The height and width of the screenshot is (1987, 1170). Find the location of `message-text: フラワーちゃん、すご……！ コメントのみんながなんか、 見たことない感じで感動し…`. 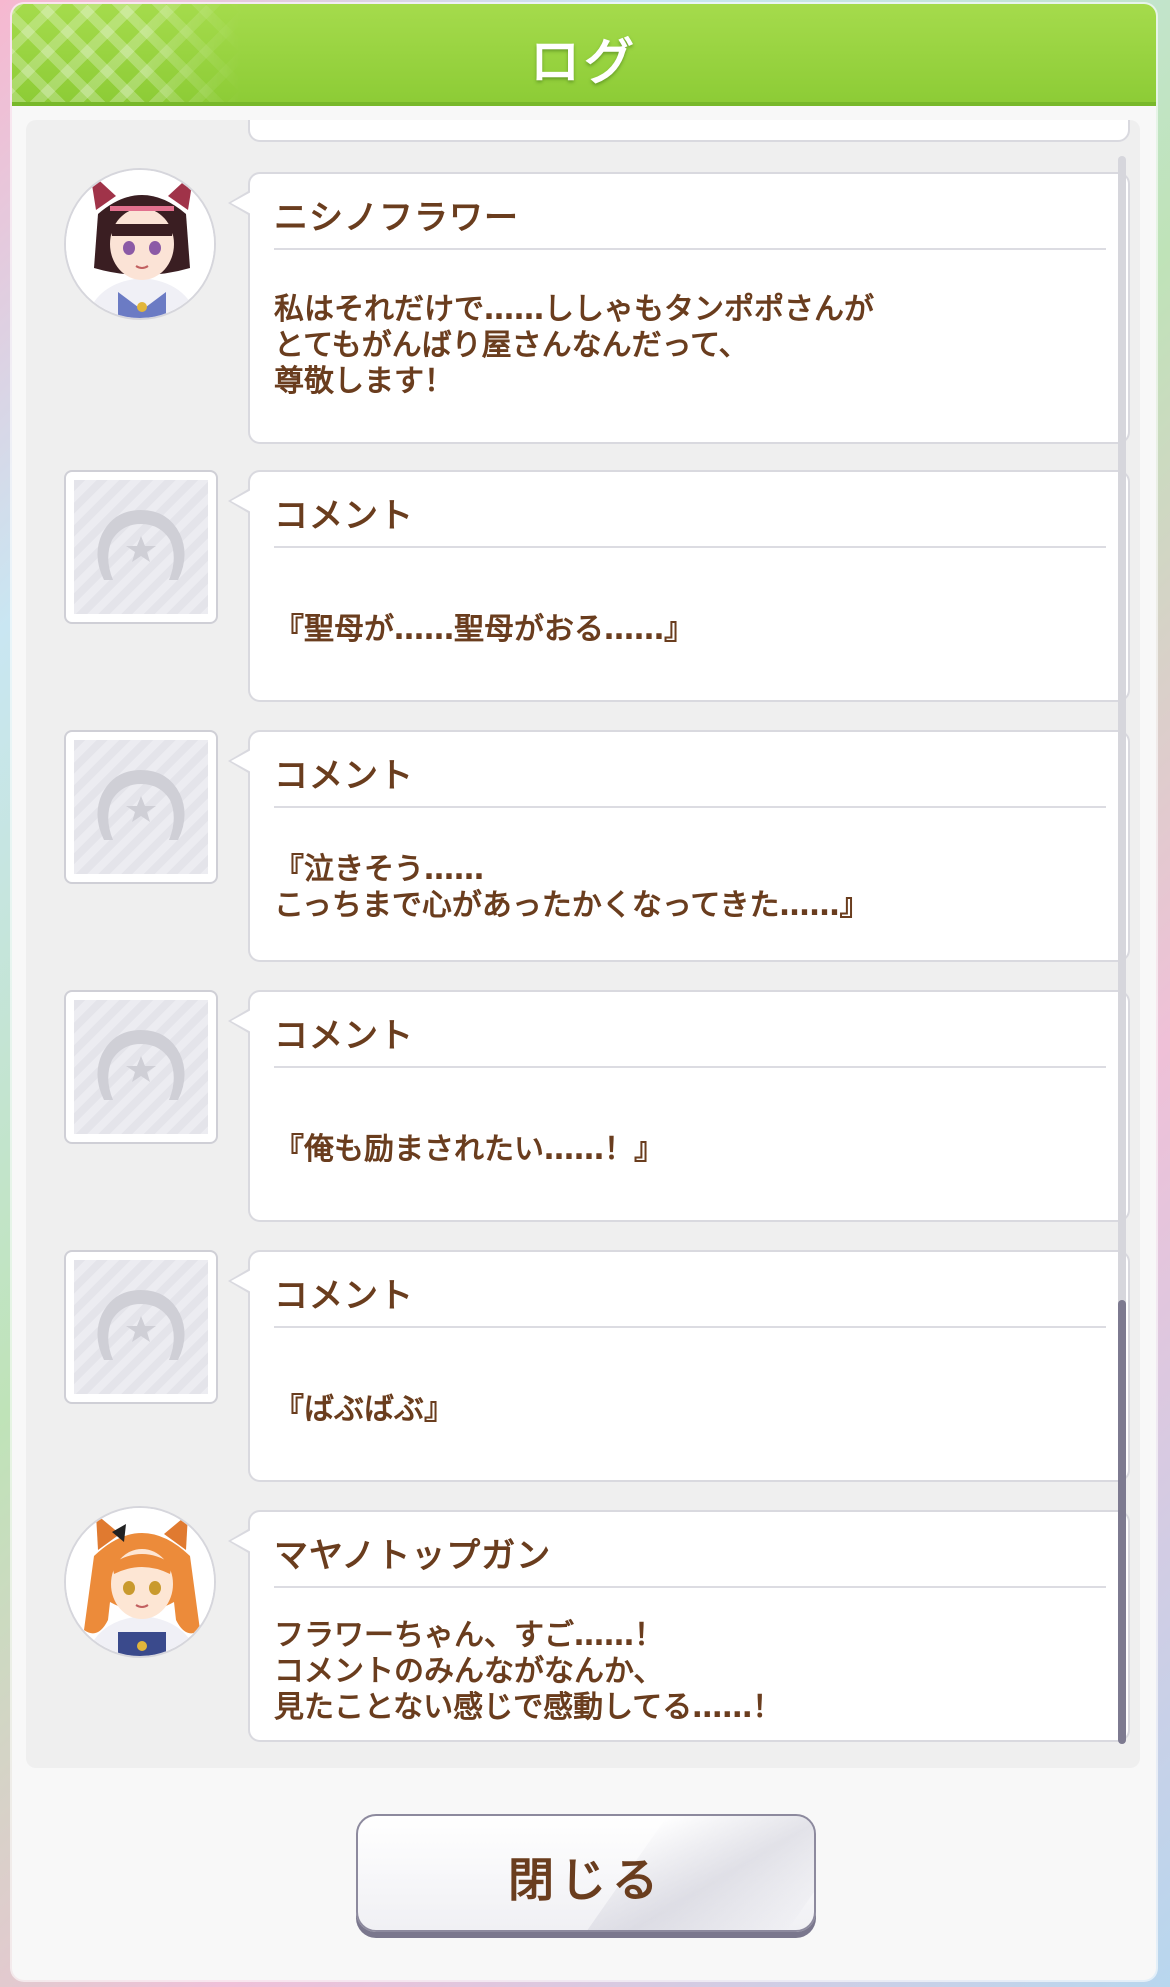

message-text: フラワーちゃん、すご……！ コメントのみんながなんか、 見たことない感じで感動し… is located at coordinates (528, 1671).